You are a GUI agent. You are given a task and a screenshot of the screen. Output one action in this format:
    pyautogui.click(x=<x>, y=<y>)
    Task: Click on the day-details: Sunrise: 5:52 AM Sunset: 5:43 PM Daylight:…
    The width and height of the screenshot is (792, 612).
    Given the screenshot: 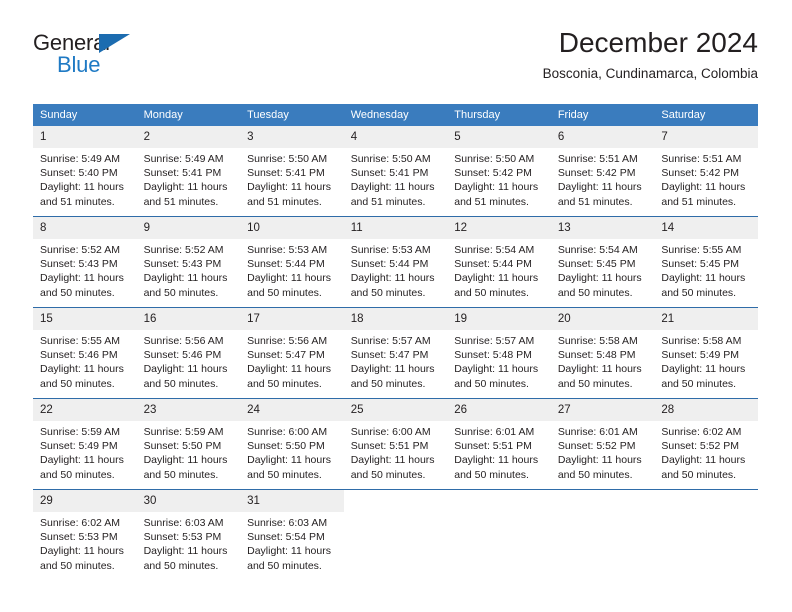 What is the action you would take?
    pyautogui.click(x=85, y=269)
    